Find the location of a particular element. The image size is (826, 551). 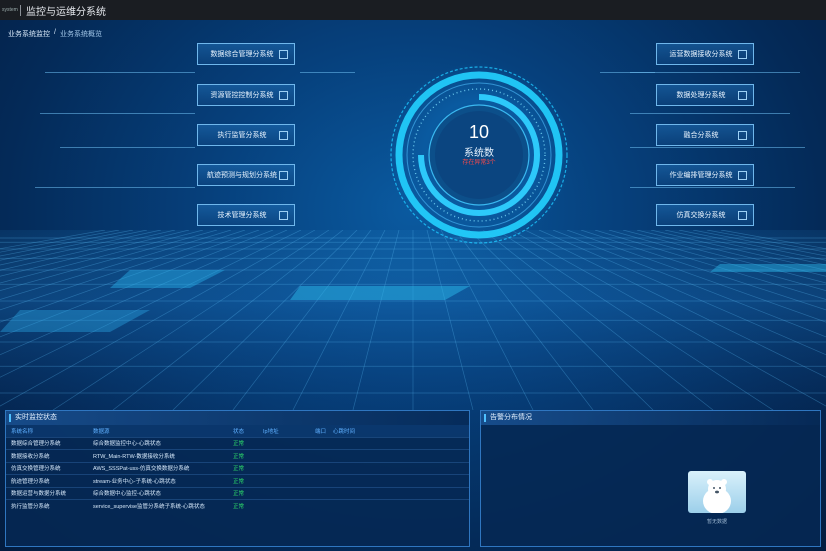

subsystem-label: 执行监管分系统 is located at coordinates (242, 135).